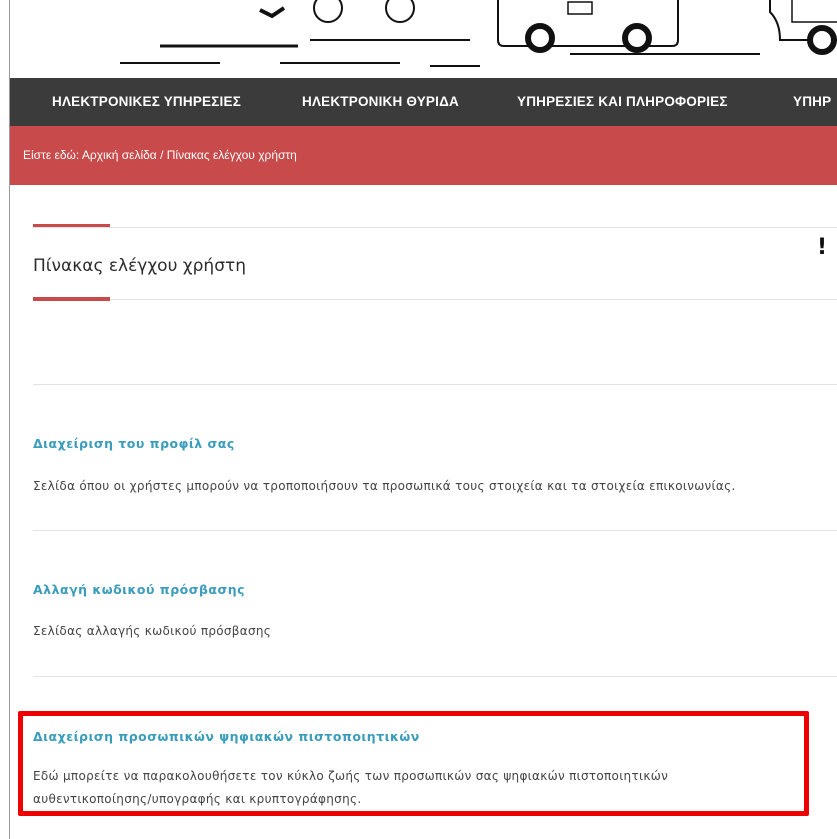  I want to click on change-password-link: Αλλαγή κωδικού πρόσβασης, so click(139, 589).